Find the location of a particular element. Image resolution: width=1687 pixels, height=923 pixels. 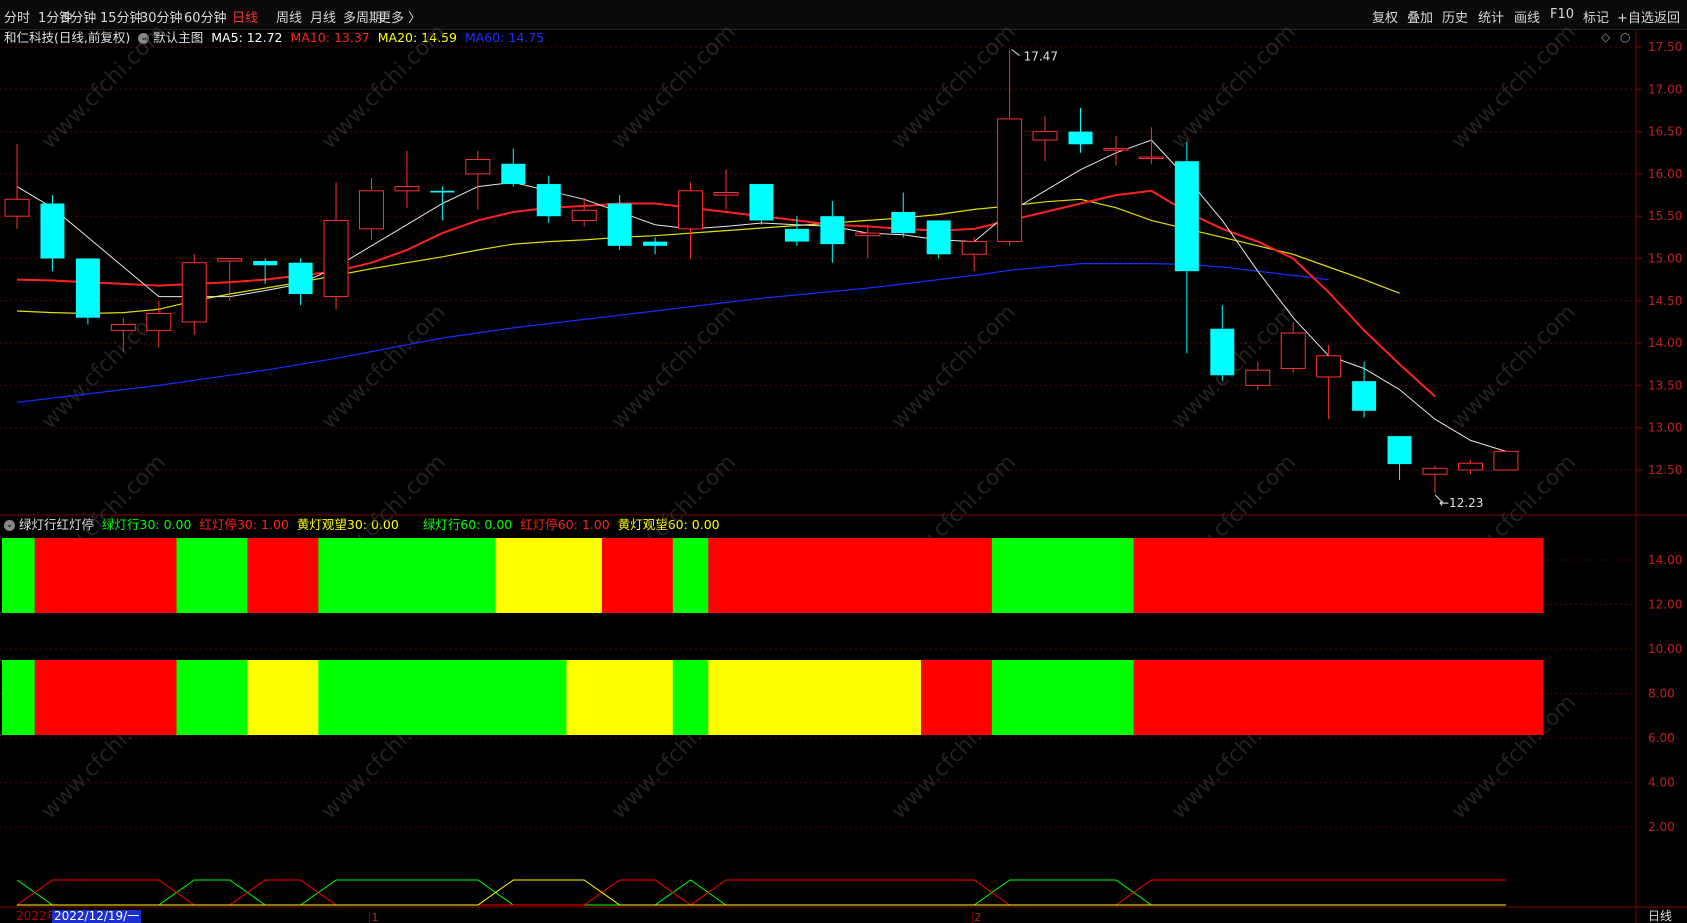

high-marker is located at coordinates (1015, 52).